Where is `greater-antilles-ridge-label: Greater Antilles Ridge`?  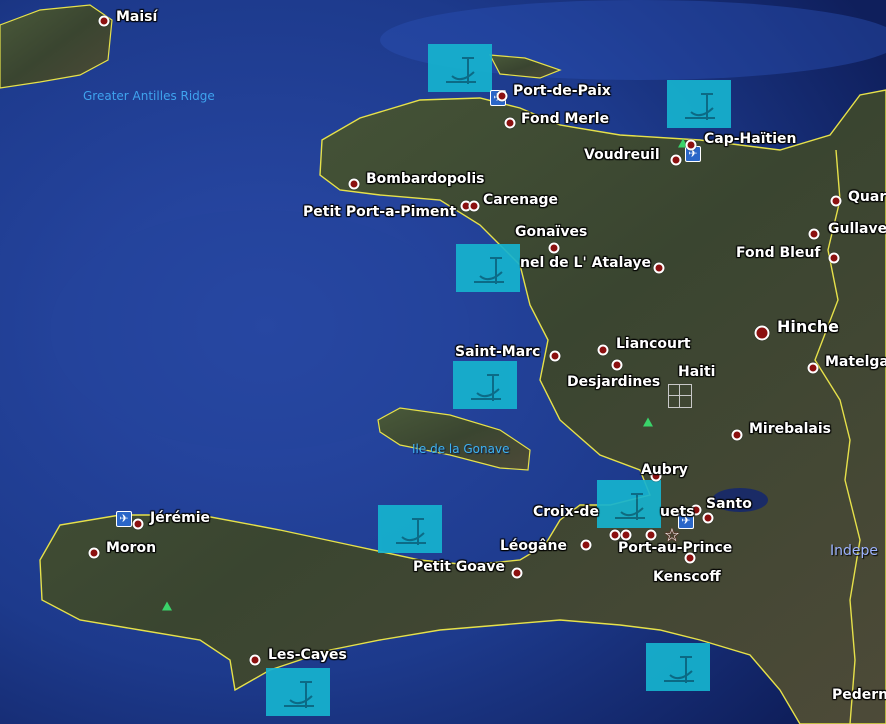
greater-antilles-ridge-label: Greater Antilles Ridge is located at coordinates (149, 96).